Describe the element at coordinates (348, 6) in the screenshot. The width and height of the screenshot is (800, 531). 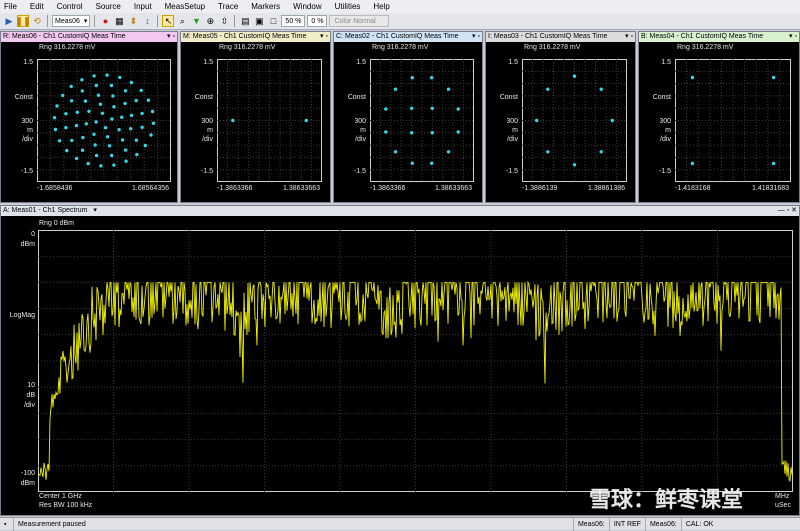
I see `menu-utilities: Utilities` at that location.